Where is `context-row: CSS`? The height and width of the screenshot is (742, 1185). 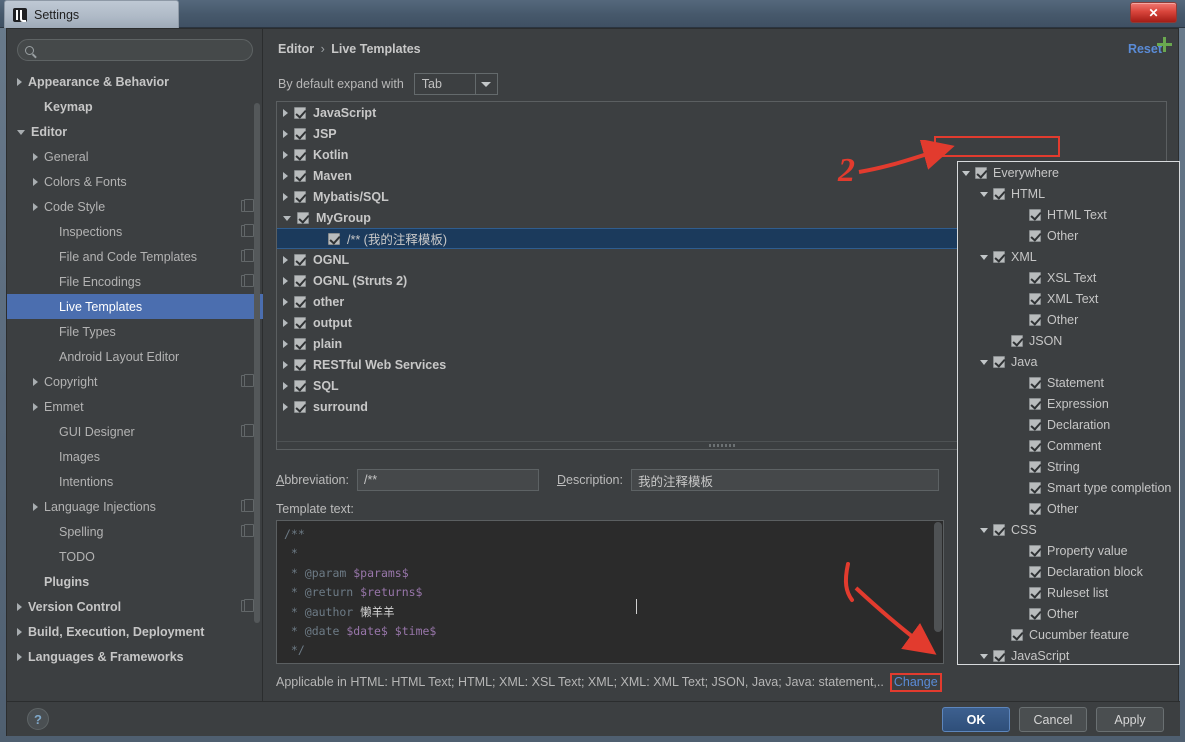
context-row: CSS is located at coordinates (1068, 529).